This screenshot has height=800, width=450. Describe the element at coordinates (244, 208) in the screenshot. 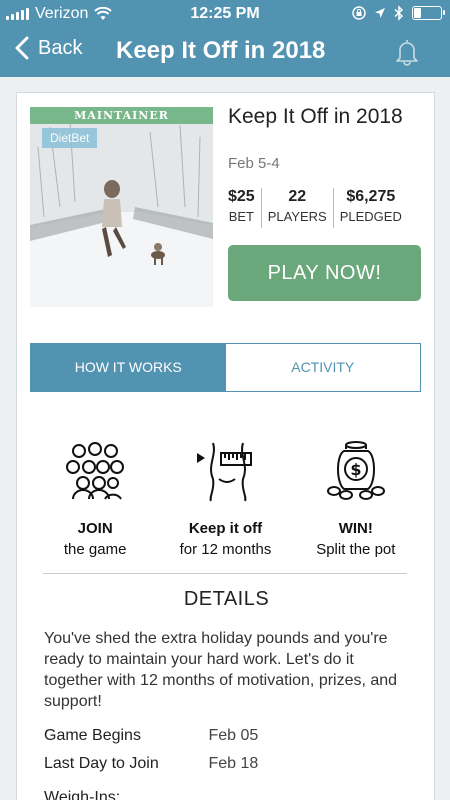

I see `stat-bet: $25 BET` at that location.